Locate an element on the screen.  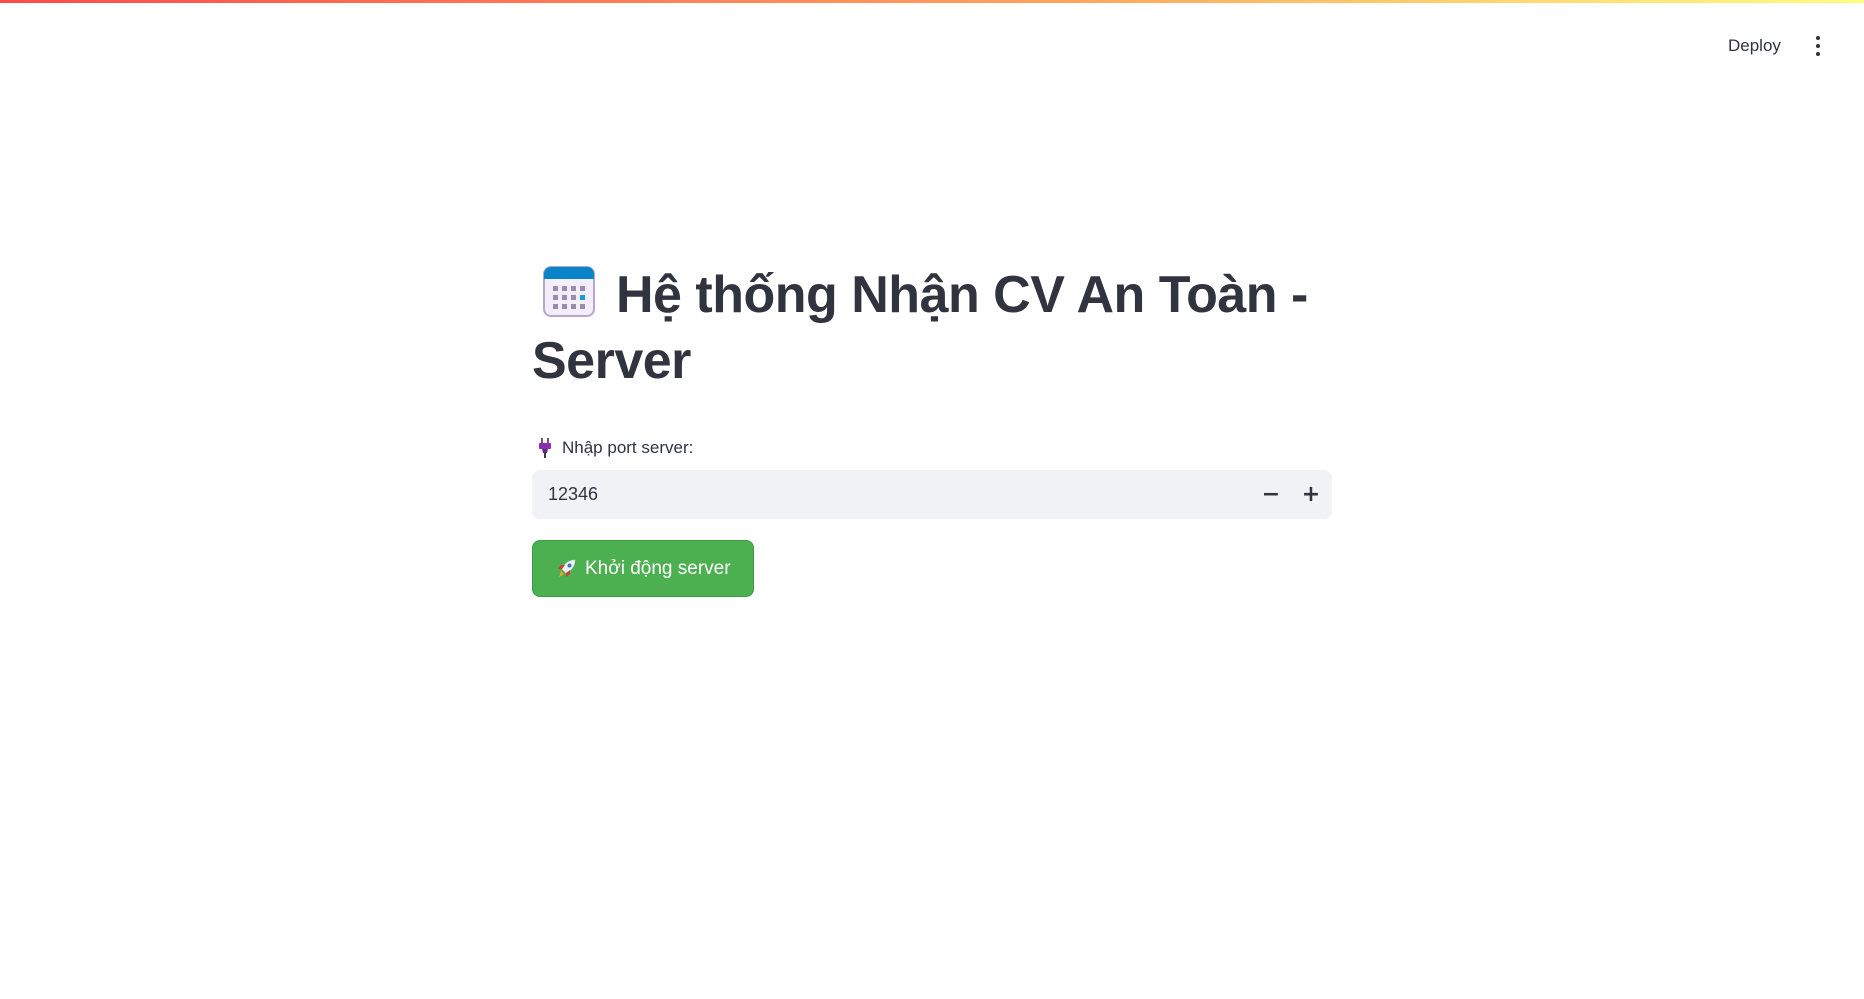
main-menu-button is located at coordinates (1818, 46).